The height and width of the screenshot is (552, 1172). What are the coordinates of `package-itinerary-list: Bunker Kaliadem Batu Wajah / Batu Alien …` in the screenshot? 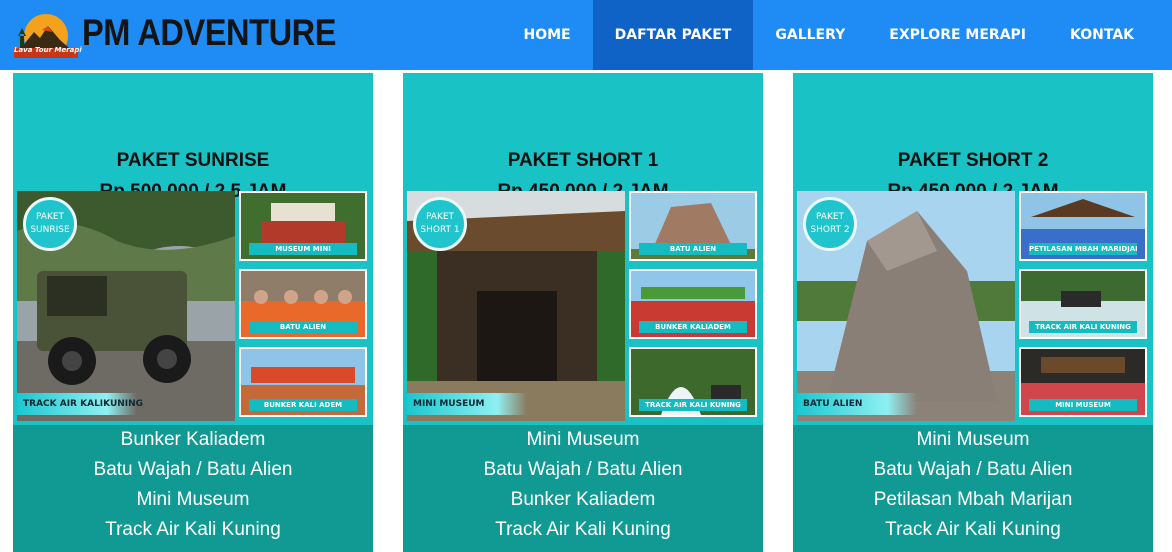 It's located at (193, 488).